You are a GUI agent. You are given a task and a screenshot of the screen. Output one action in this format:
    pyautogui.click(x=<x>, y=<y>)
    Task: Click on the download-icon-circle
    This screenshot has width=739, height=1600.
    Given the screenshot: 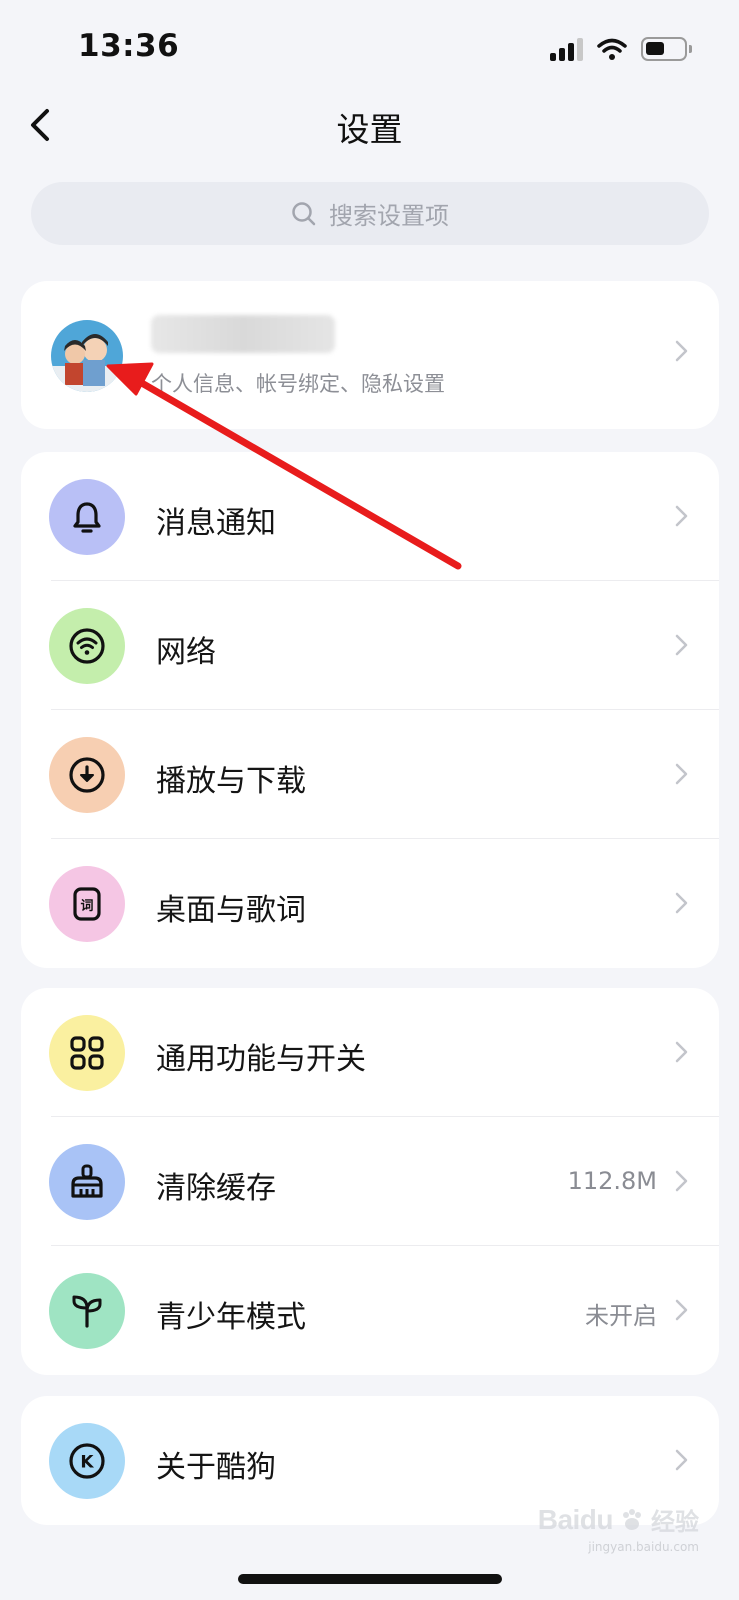 What is the action you would take?
    pyautogui.click(x=87, y=775)
    